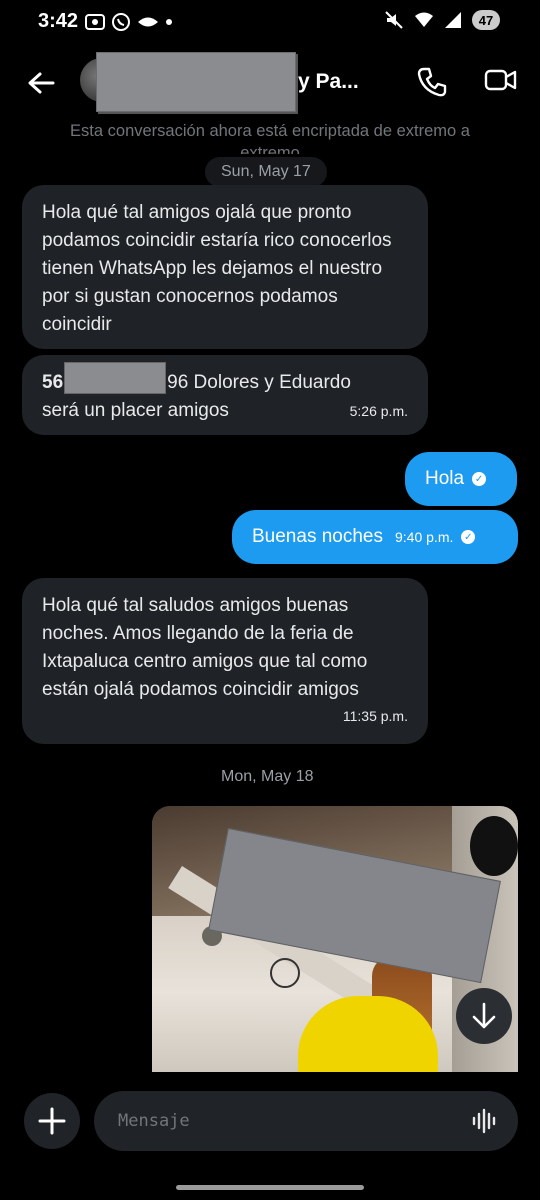 This screenshot has width=540, height=1200. I want to click on message-time: 9:40 p.m., so click(424, 537).